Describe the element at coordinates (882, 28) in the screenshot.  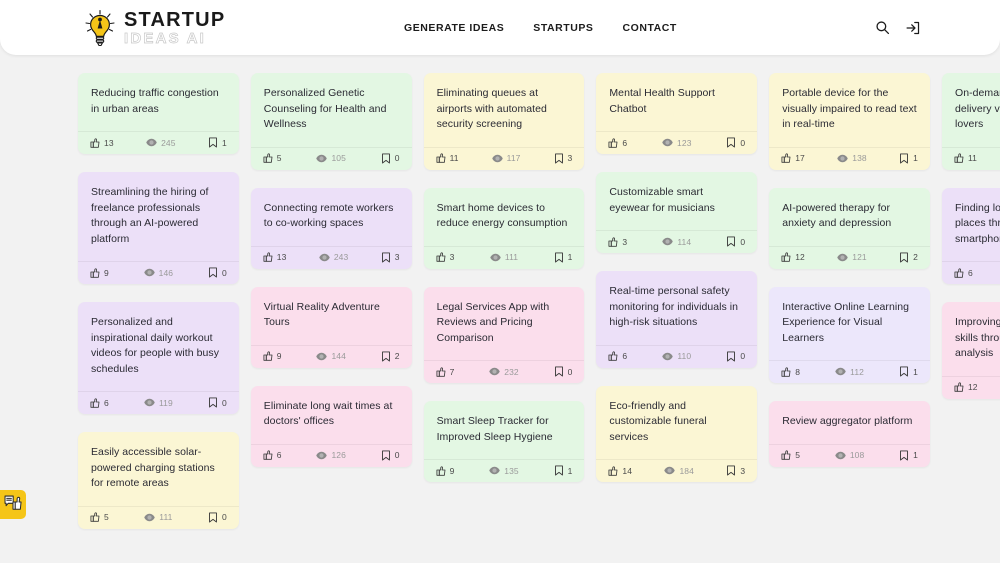
I see `search-icon` at that location.